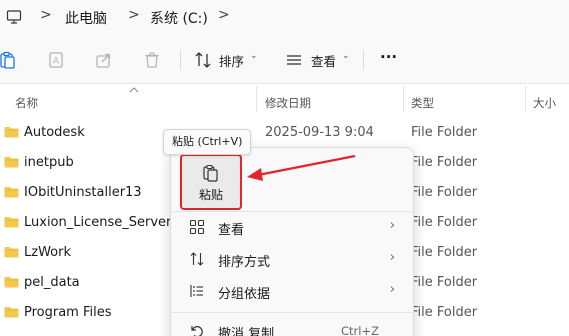  Describe the element at coordinates (14, 17) in the screenshot. I see `monitor-icon` at that location.